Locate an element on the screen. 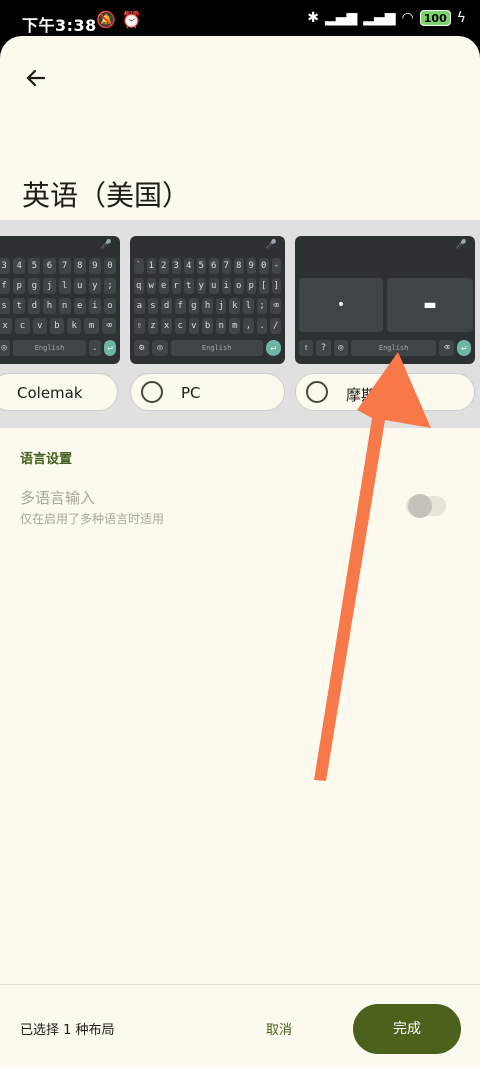 The image size is (480, 1067). toggle-knob is located at coordinates (420, 506).